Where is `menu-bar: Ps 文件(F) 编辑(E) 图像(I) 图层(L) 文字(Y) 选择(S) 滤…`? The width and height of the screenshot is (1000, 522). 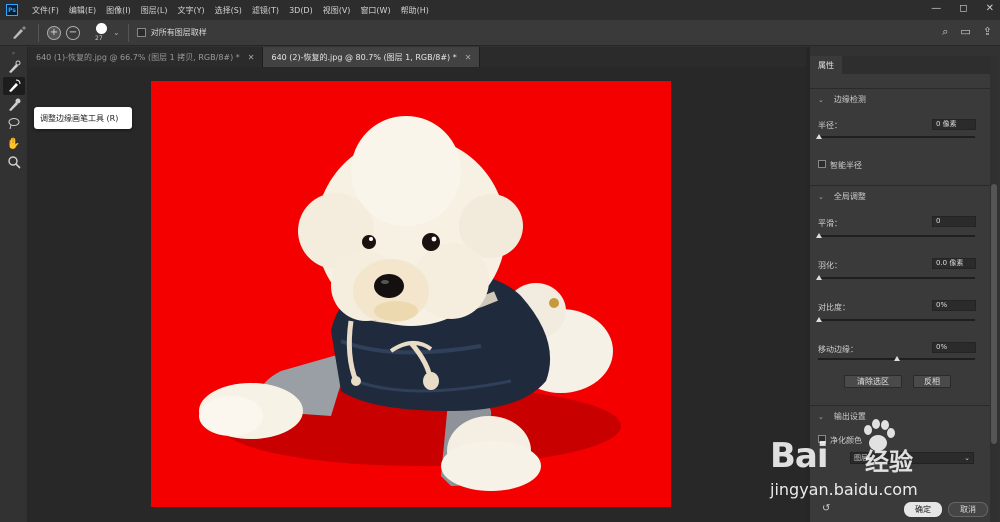
menu-bar: Ps 文件(F) 编辑(E) 图像(I) 图层(L) 文字(Y) 选择(S) 滤… is located at coordinates (500, 10).